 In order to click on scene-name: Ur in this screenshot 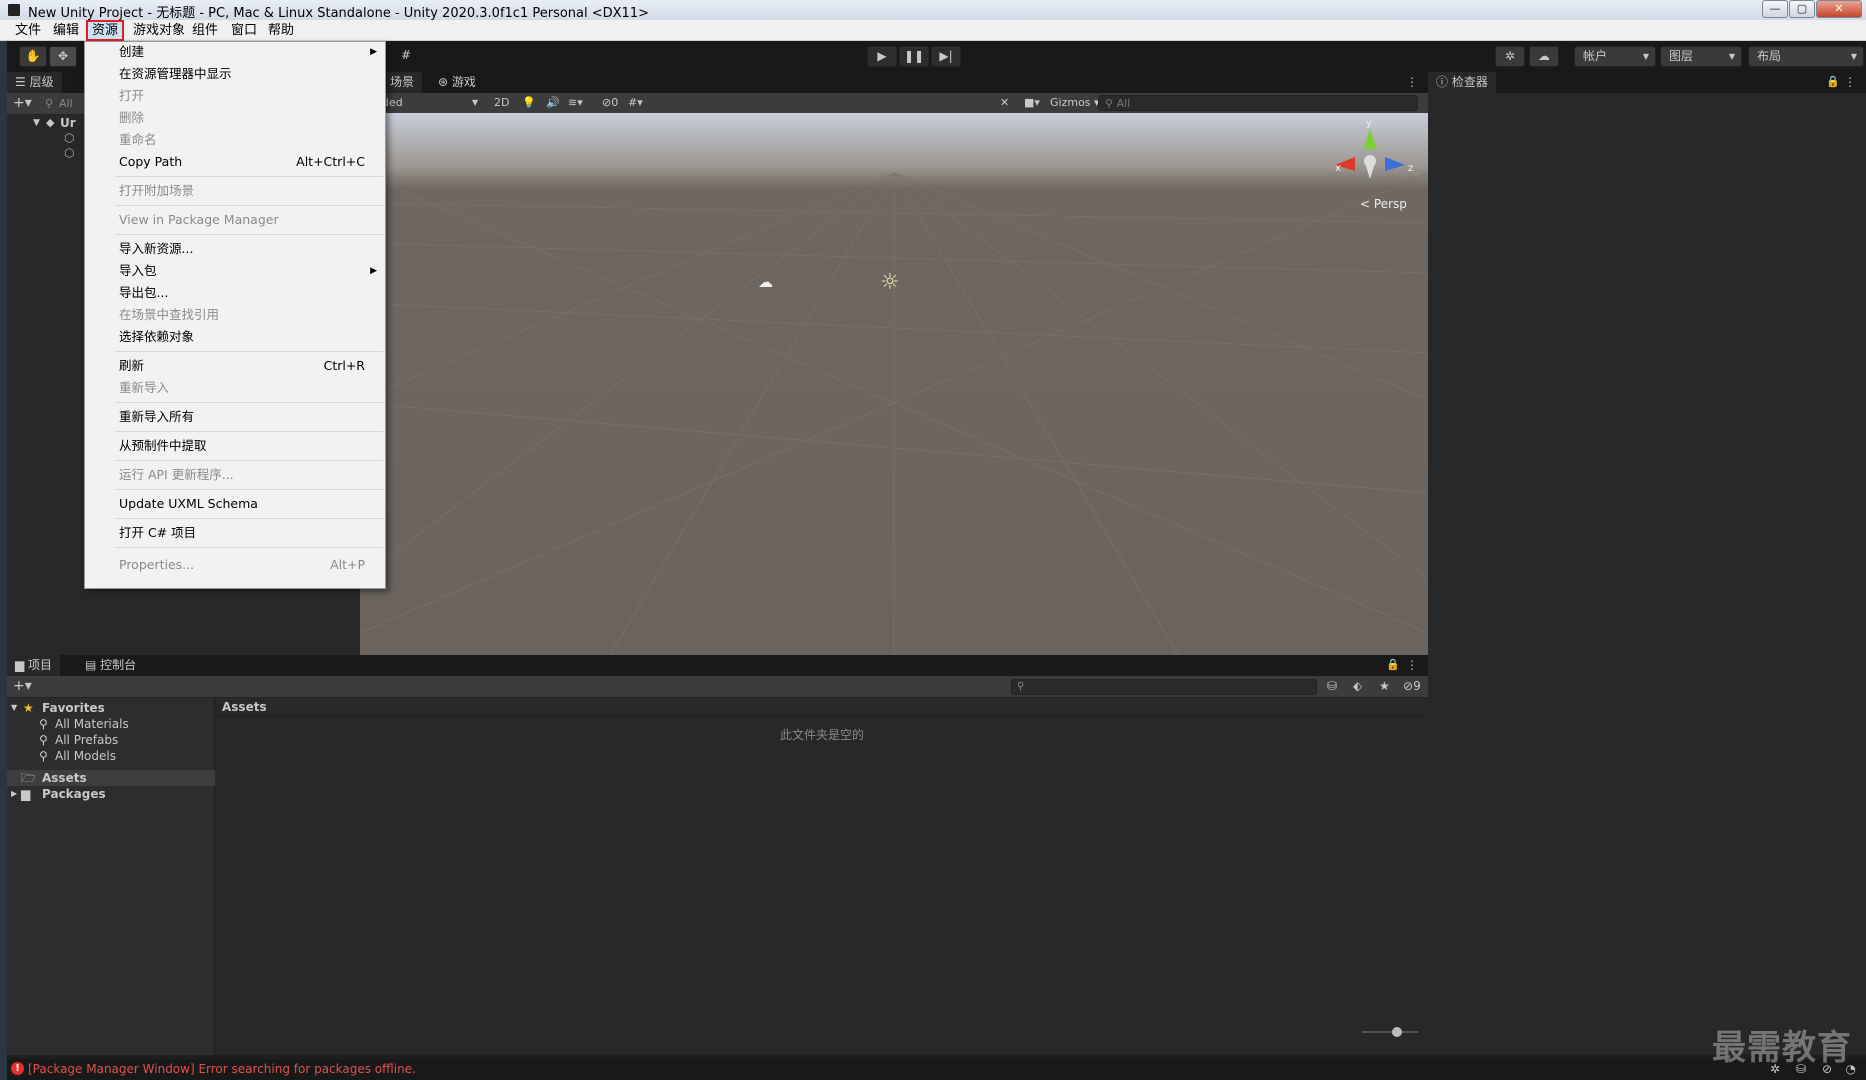, I will do `click(68, 123)`.